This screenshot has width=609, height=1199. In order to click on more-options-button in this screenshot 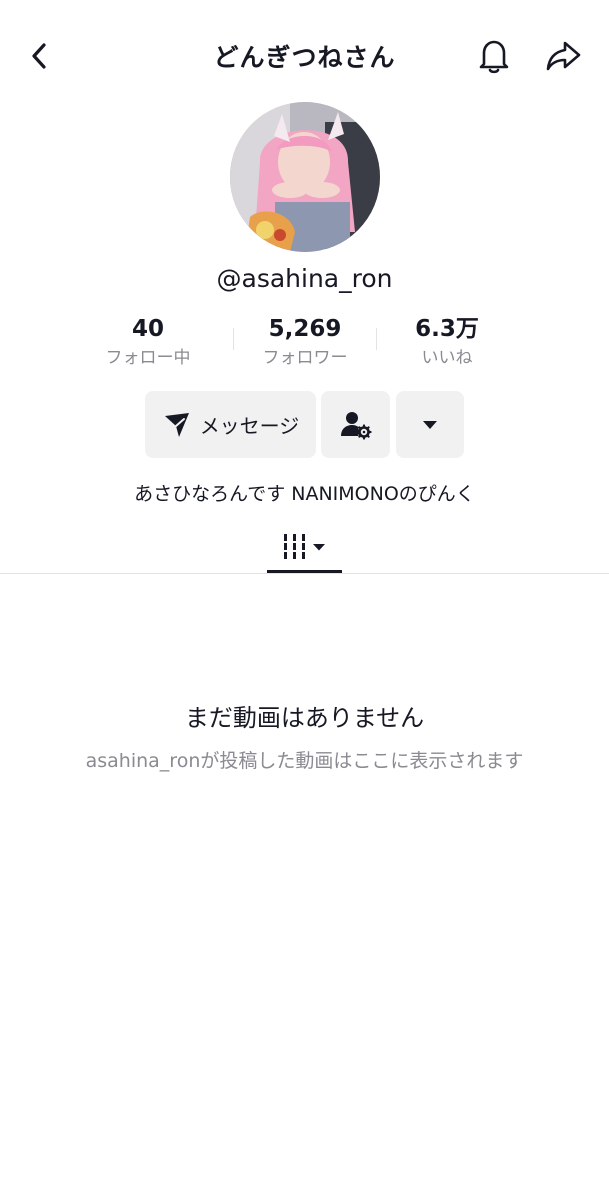, I will do `click(430, 424)`.